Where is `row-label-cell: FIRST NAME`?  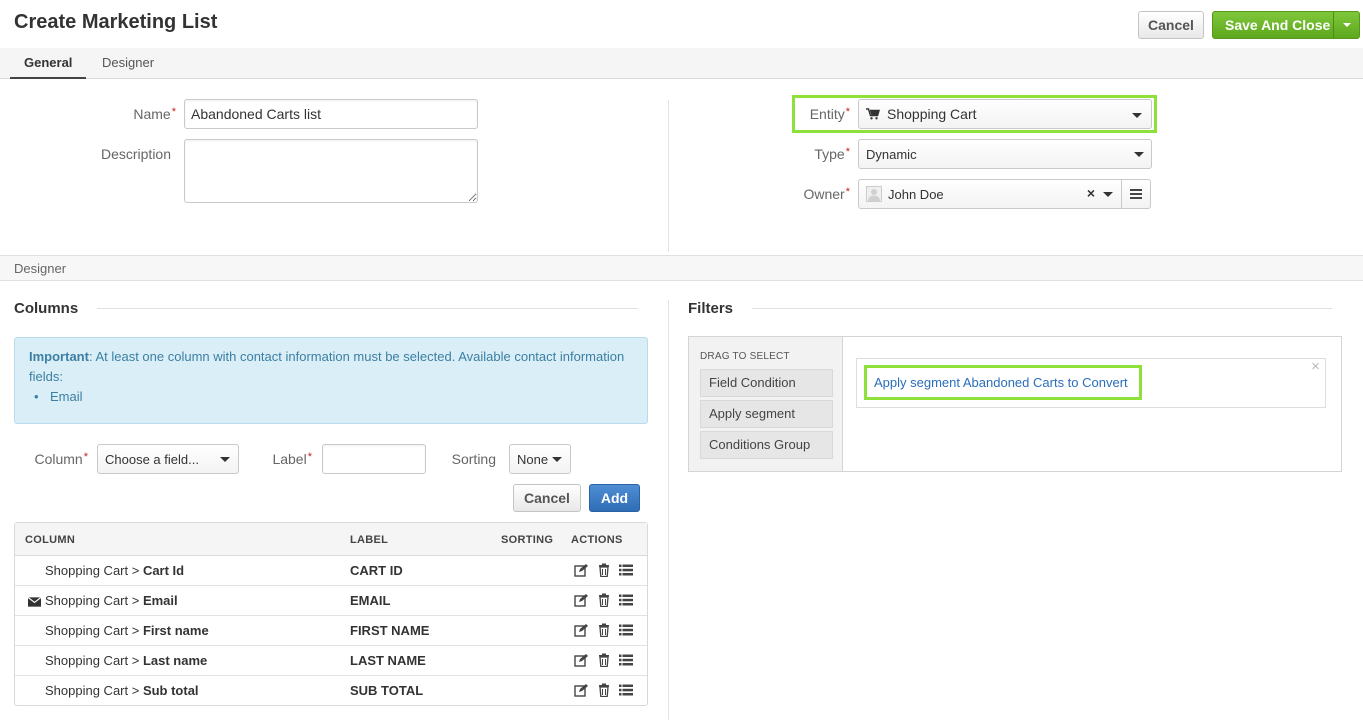
row-label-cell: FIRST NAME is located at coordinates (390, 630).